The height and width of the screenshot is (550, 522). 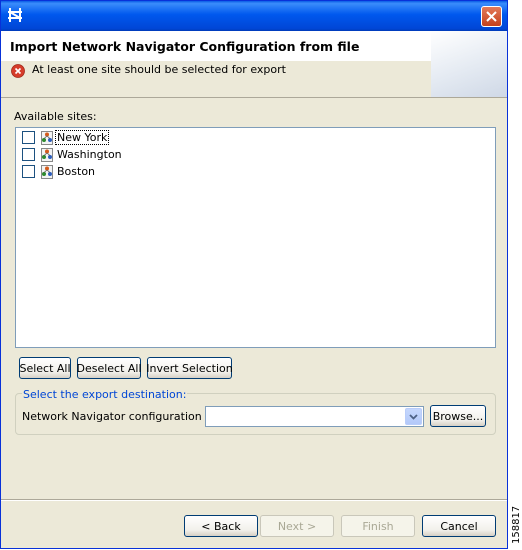 I want to click on cancel-button-label: Cancel, so click(x=459, y=526).